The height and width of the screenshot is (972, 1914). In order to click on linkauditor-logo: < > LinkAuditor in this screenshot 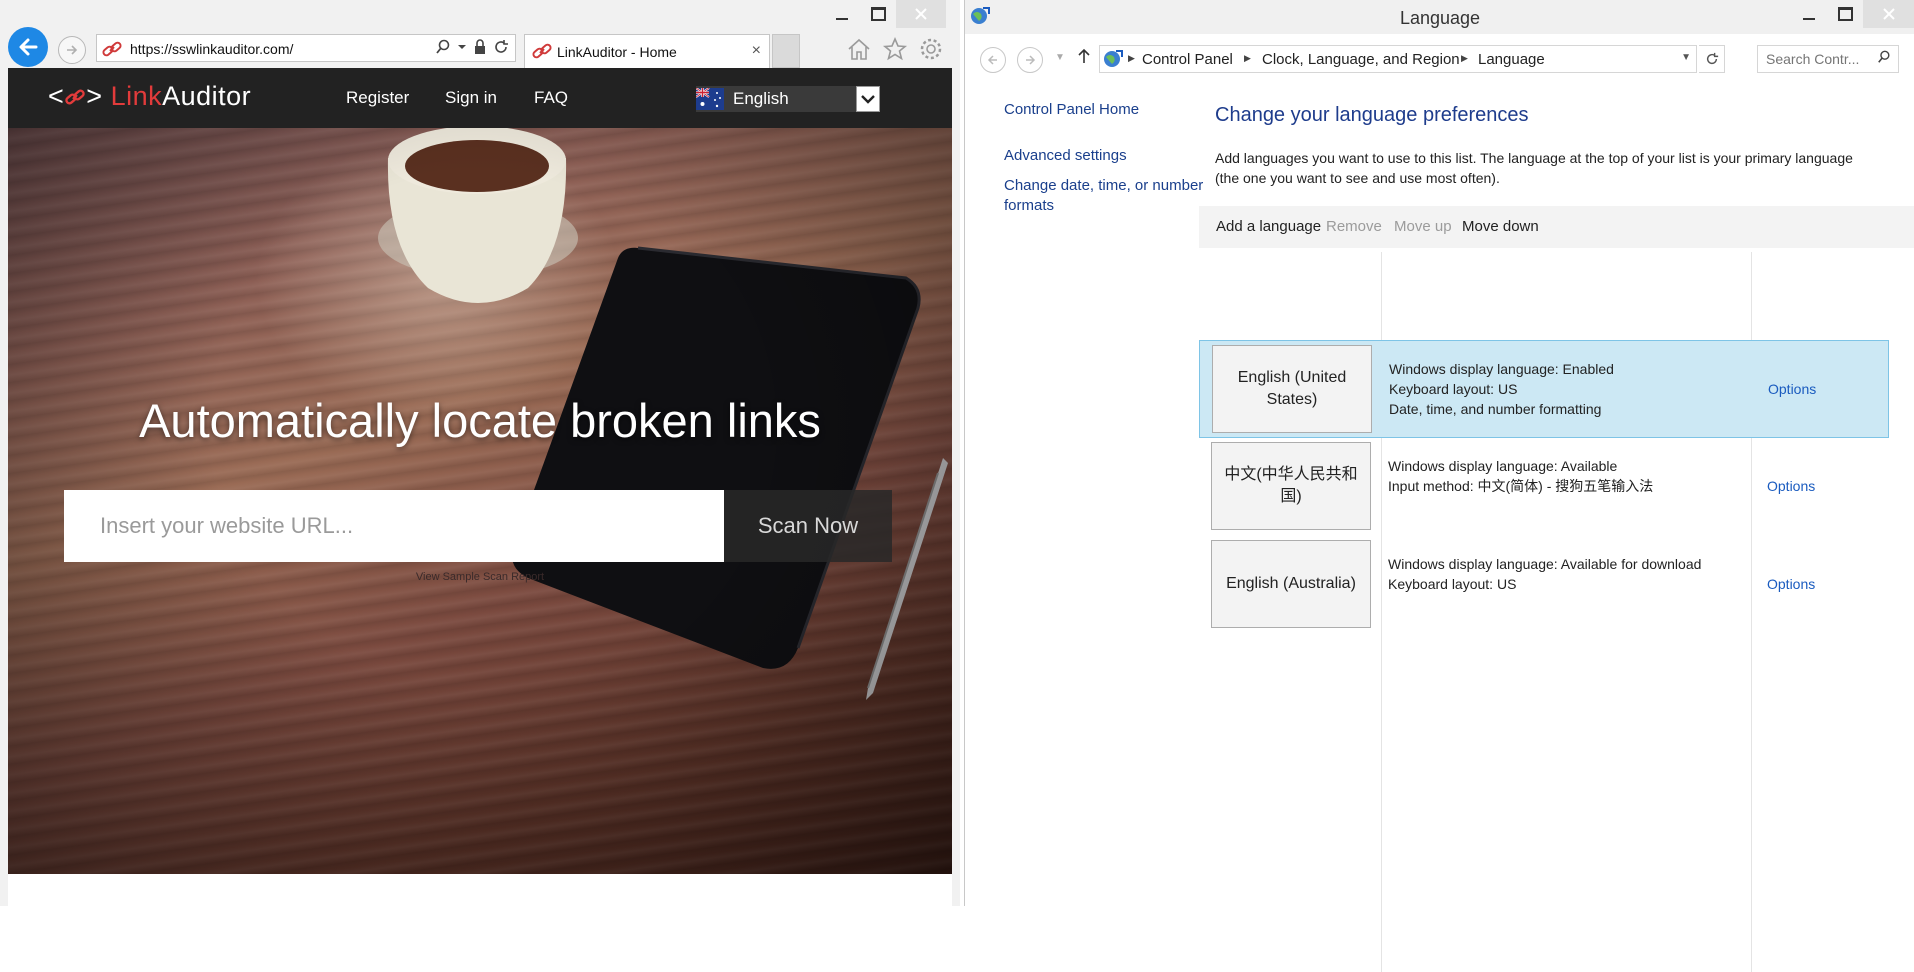, I will do `click(149, 96)`.